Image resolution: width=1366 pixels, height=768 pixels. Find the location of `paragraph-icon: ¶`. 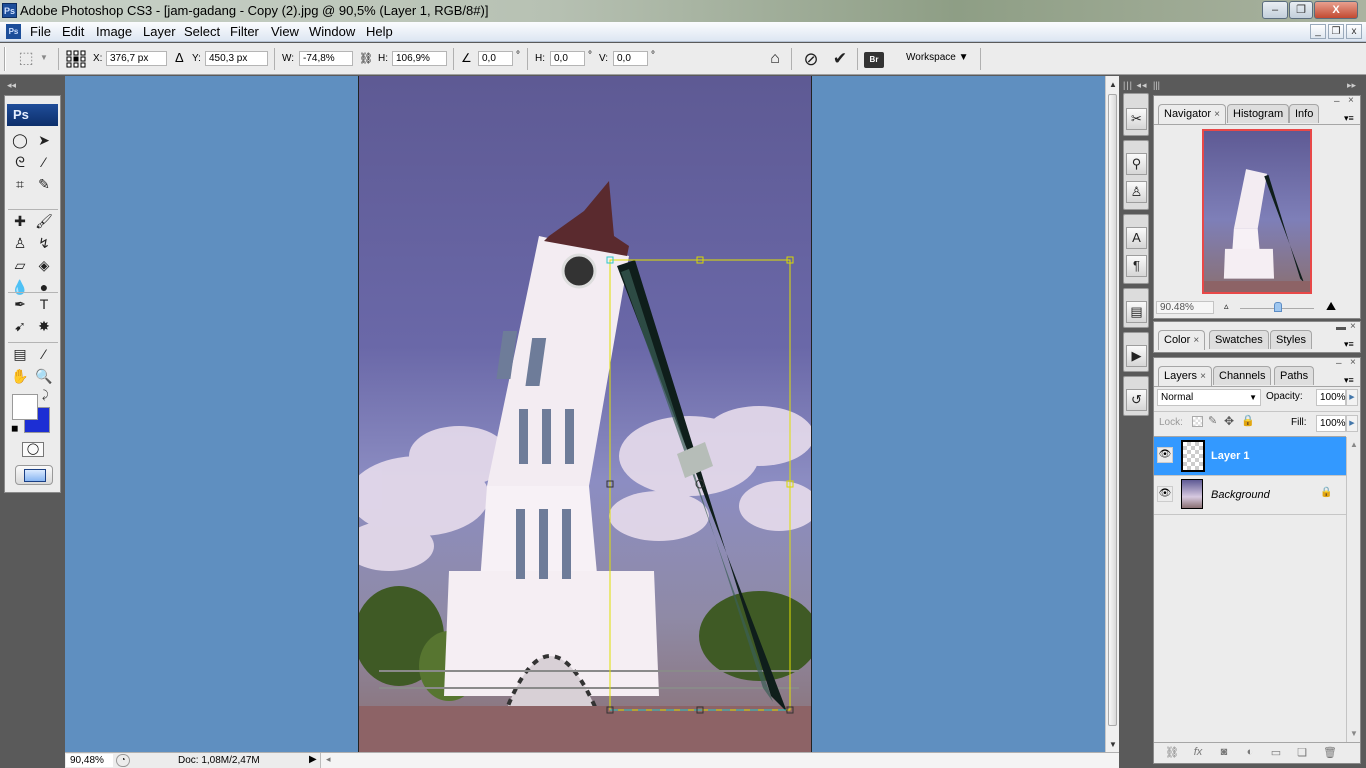

paragraph-icon: ¶ is located at coordinates (1136, 266).